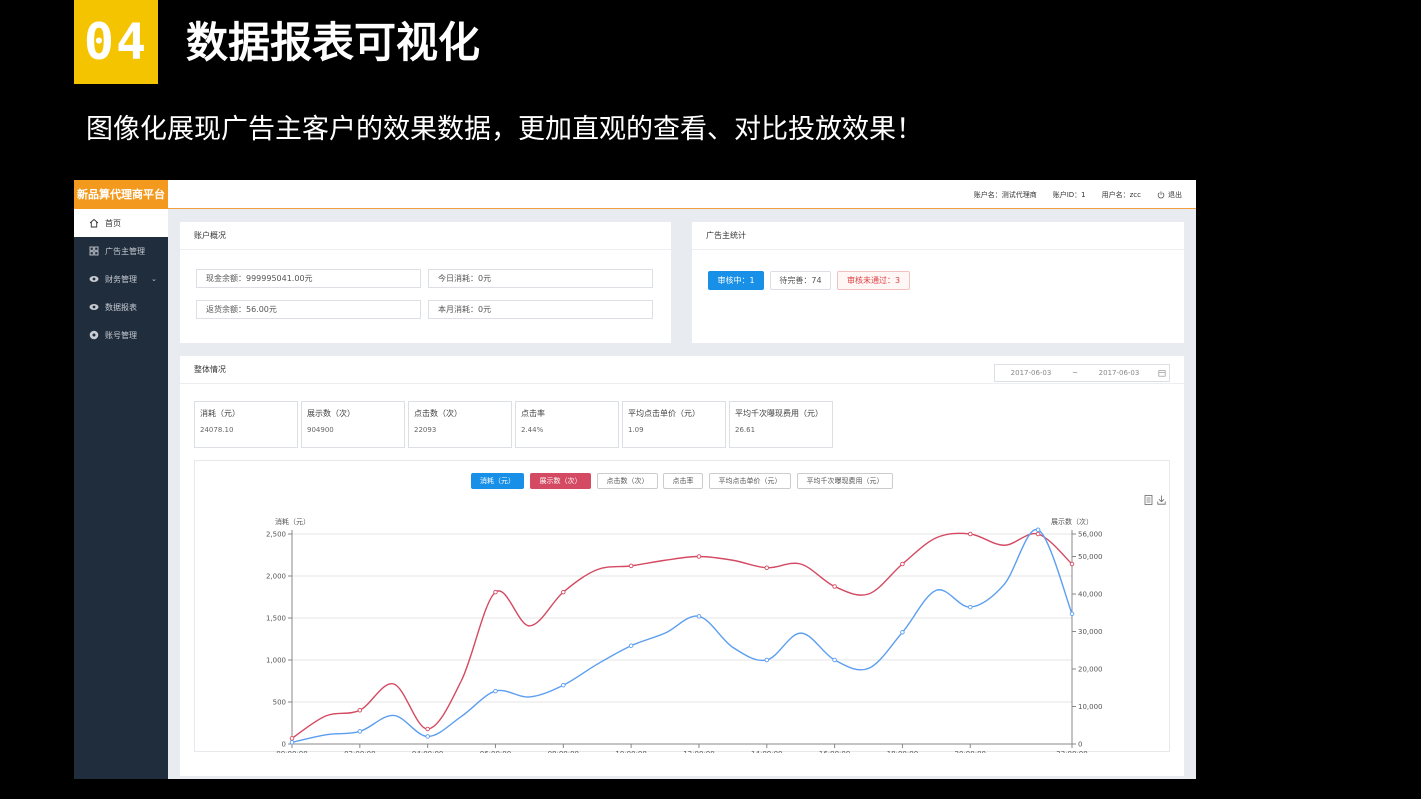 The image size is (1421, 799). Describe the element at coordinates (873, 280) in the screenshot. I see `rejected-tag: 审核未通过：3` at that location.